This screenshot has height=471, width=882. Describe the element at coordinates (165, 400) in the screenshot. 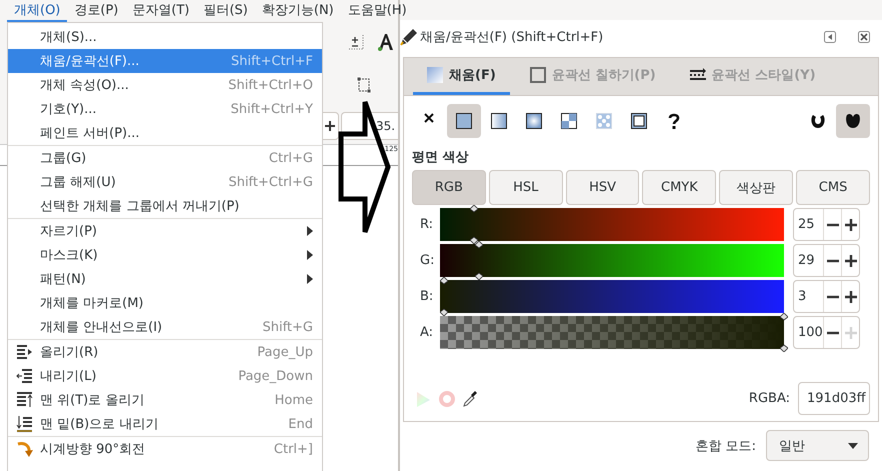

I see `menu-item: 맨 위(T)로 올리기 Home` at that location.